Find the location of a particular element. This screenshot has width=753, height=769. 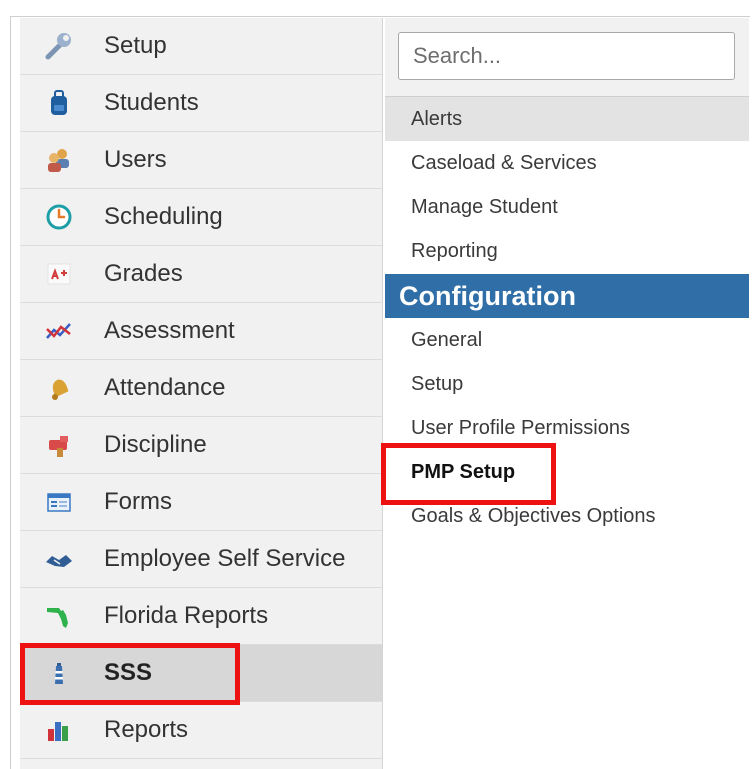

menu-item-user-profile-permissions: User Profile Permissions is located at coordinates (567, 428).